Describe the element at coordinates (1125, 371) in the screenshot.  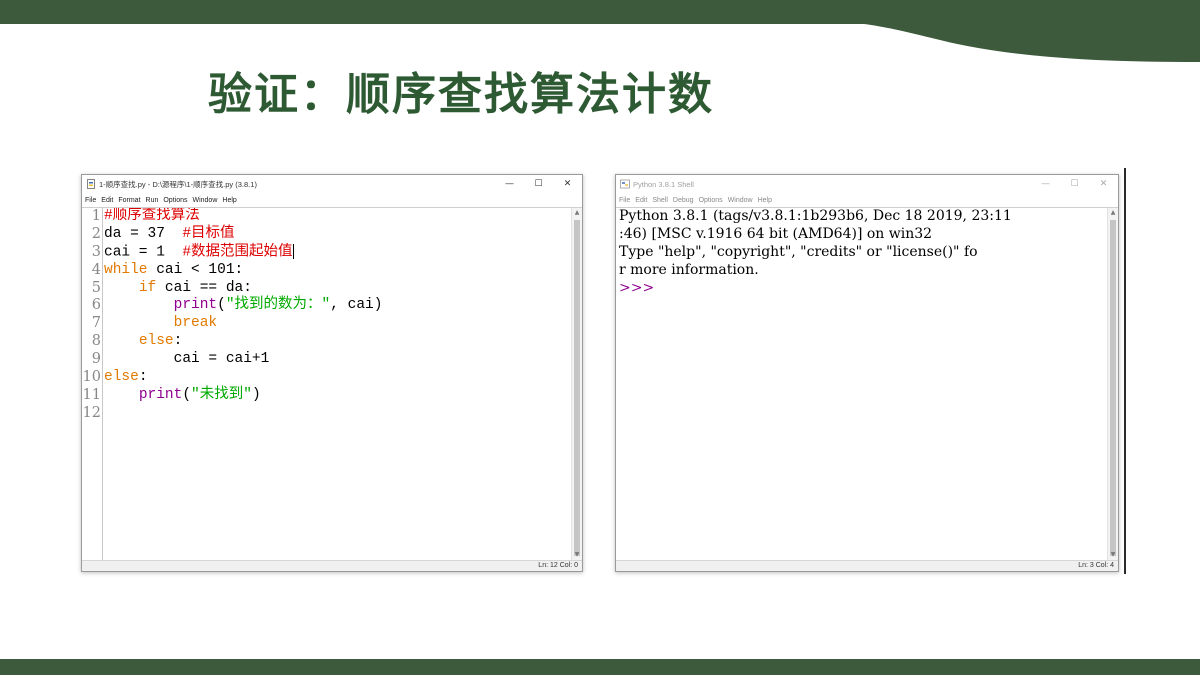
I see `slide-edge-line` at that location.